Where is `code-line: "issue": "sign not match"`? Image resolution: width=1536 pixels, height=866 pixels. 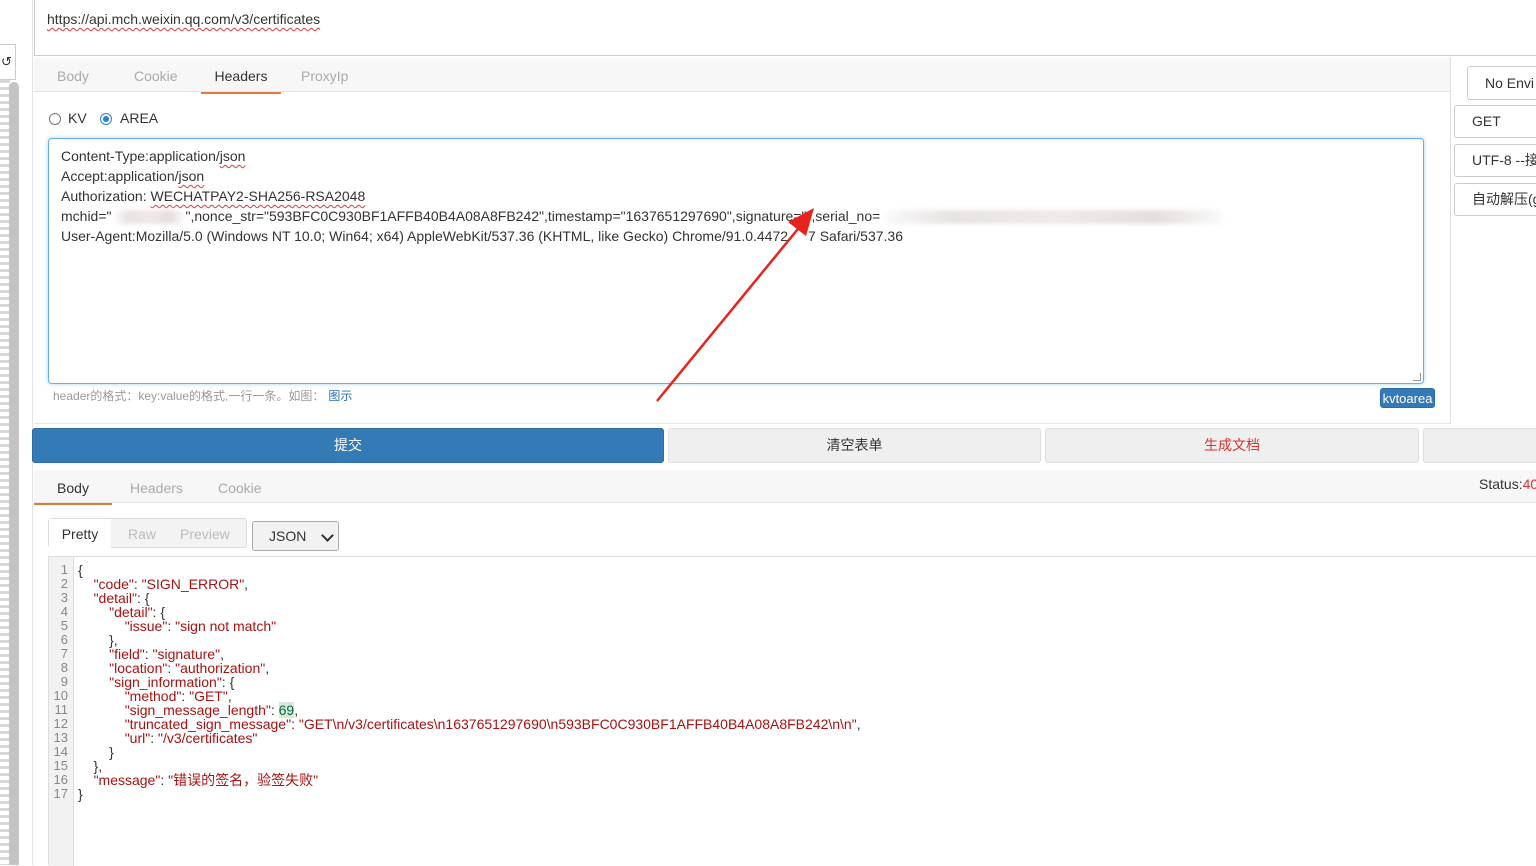
code-line: "issue": "sign not match" is located at coordinates (200, 626).